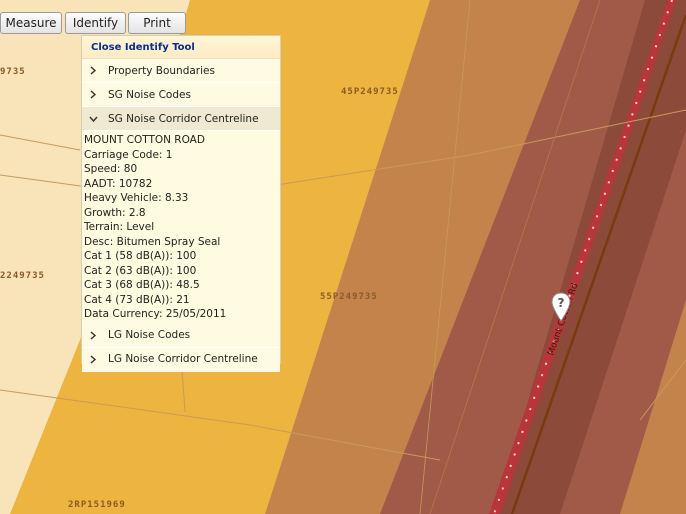  I want to click on parcel-label: 45P249735, so click(370, 92).